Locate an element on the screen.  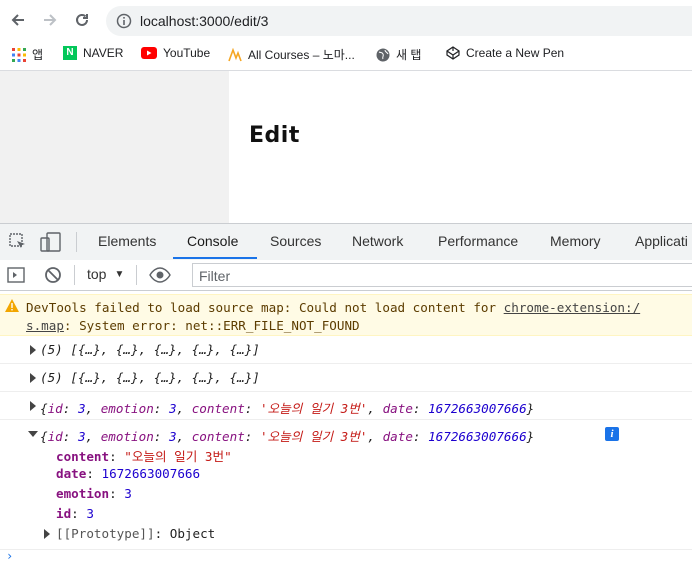
inspect-element-icon is located at coordinates (18, 242).